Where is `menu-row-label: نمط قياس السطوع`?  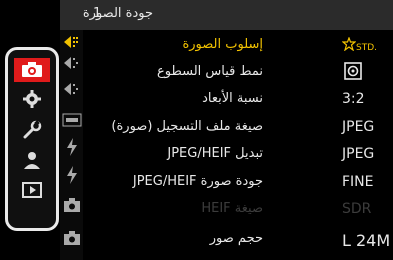 menu-row-label: نمط قياس السطوع is located at coordinates (209, 71).